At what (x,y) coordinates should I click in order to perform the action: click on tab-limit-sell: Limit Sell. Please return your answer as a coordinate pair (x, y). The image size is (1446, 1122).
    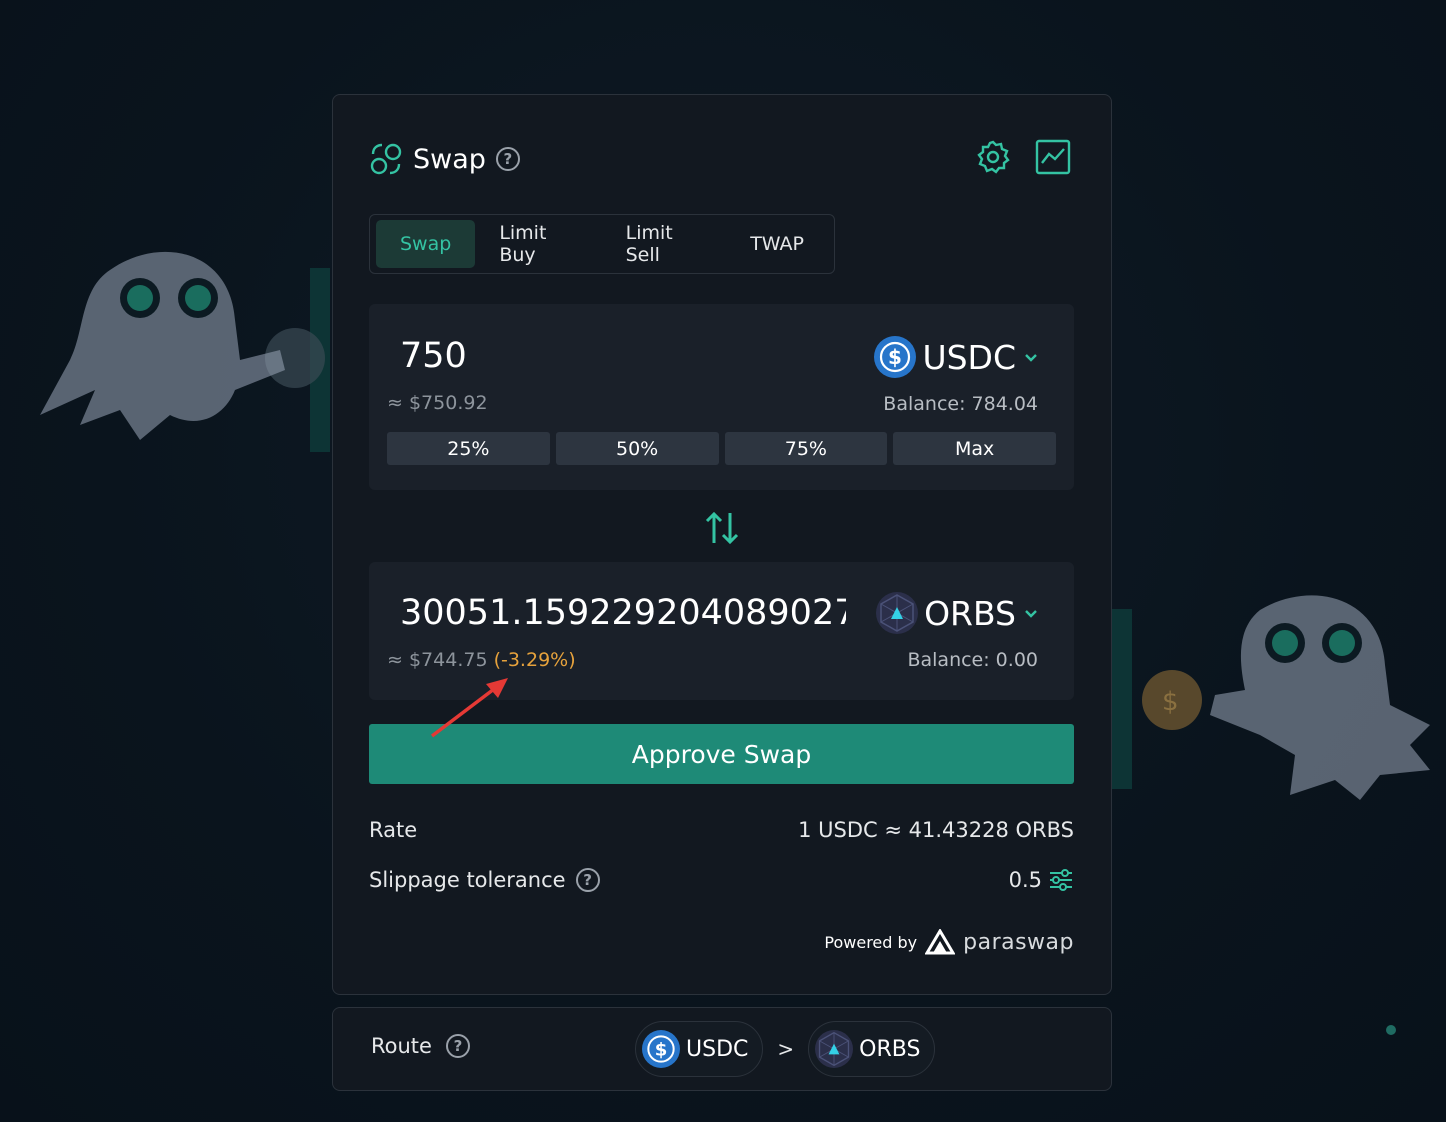
    Looking at the image, I should click on (664, 244).